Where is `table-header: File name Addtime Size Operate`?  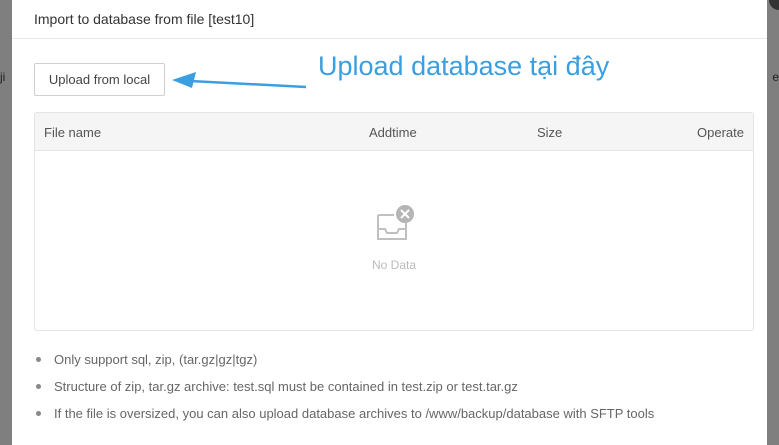
table-header: File name Addtime Size Operate is located at coordinates (394, 132).